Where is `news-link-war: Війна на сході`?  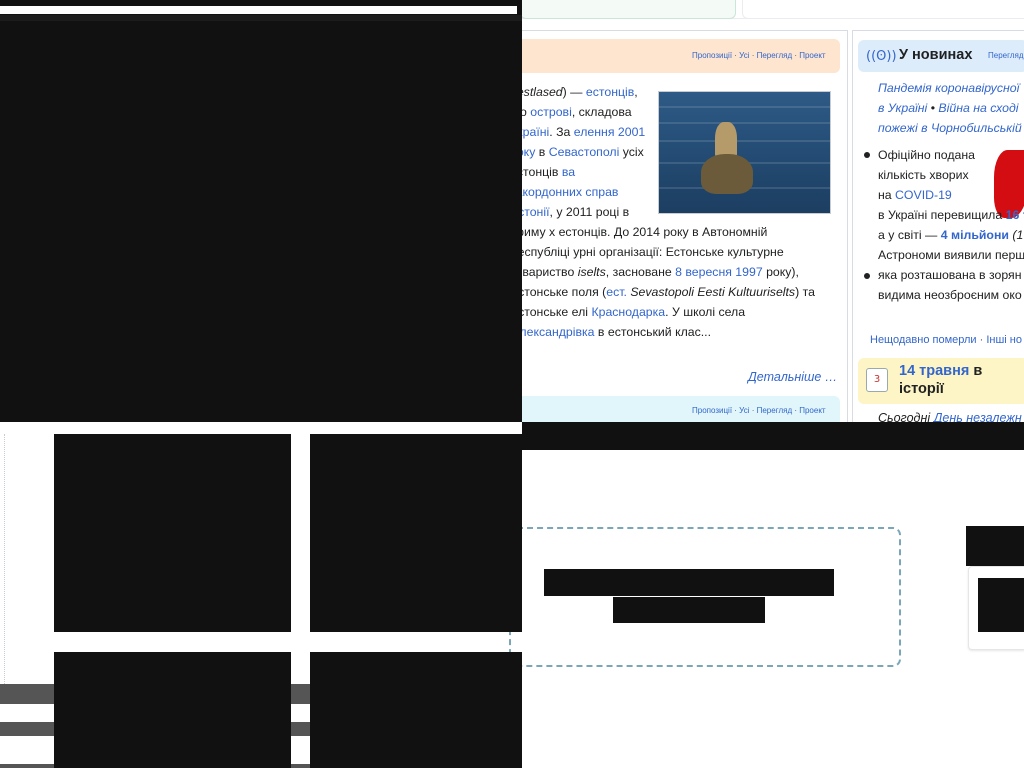 news-link-war: Війна на сході is located at coordinates (978, 108).